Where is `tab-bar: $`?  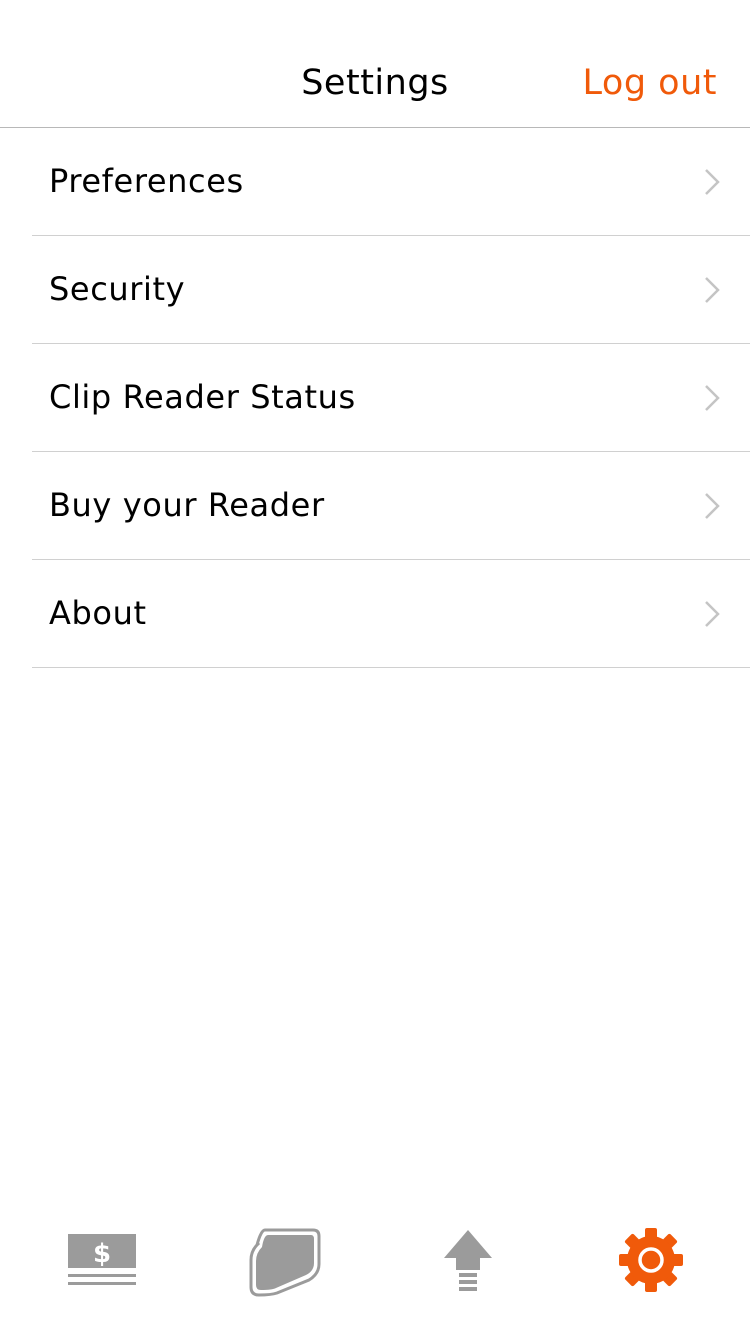
tab-bar: $ is located at coordinates (375, 1267).